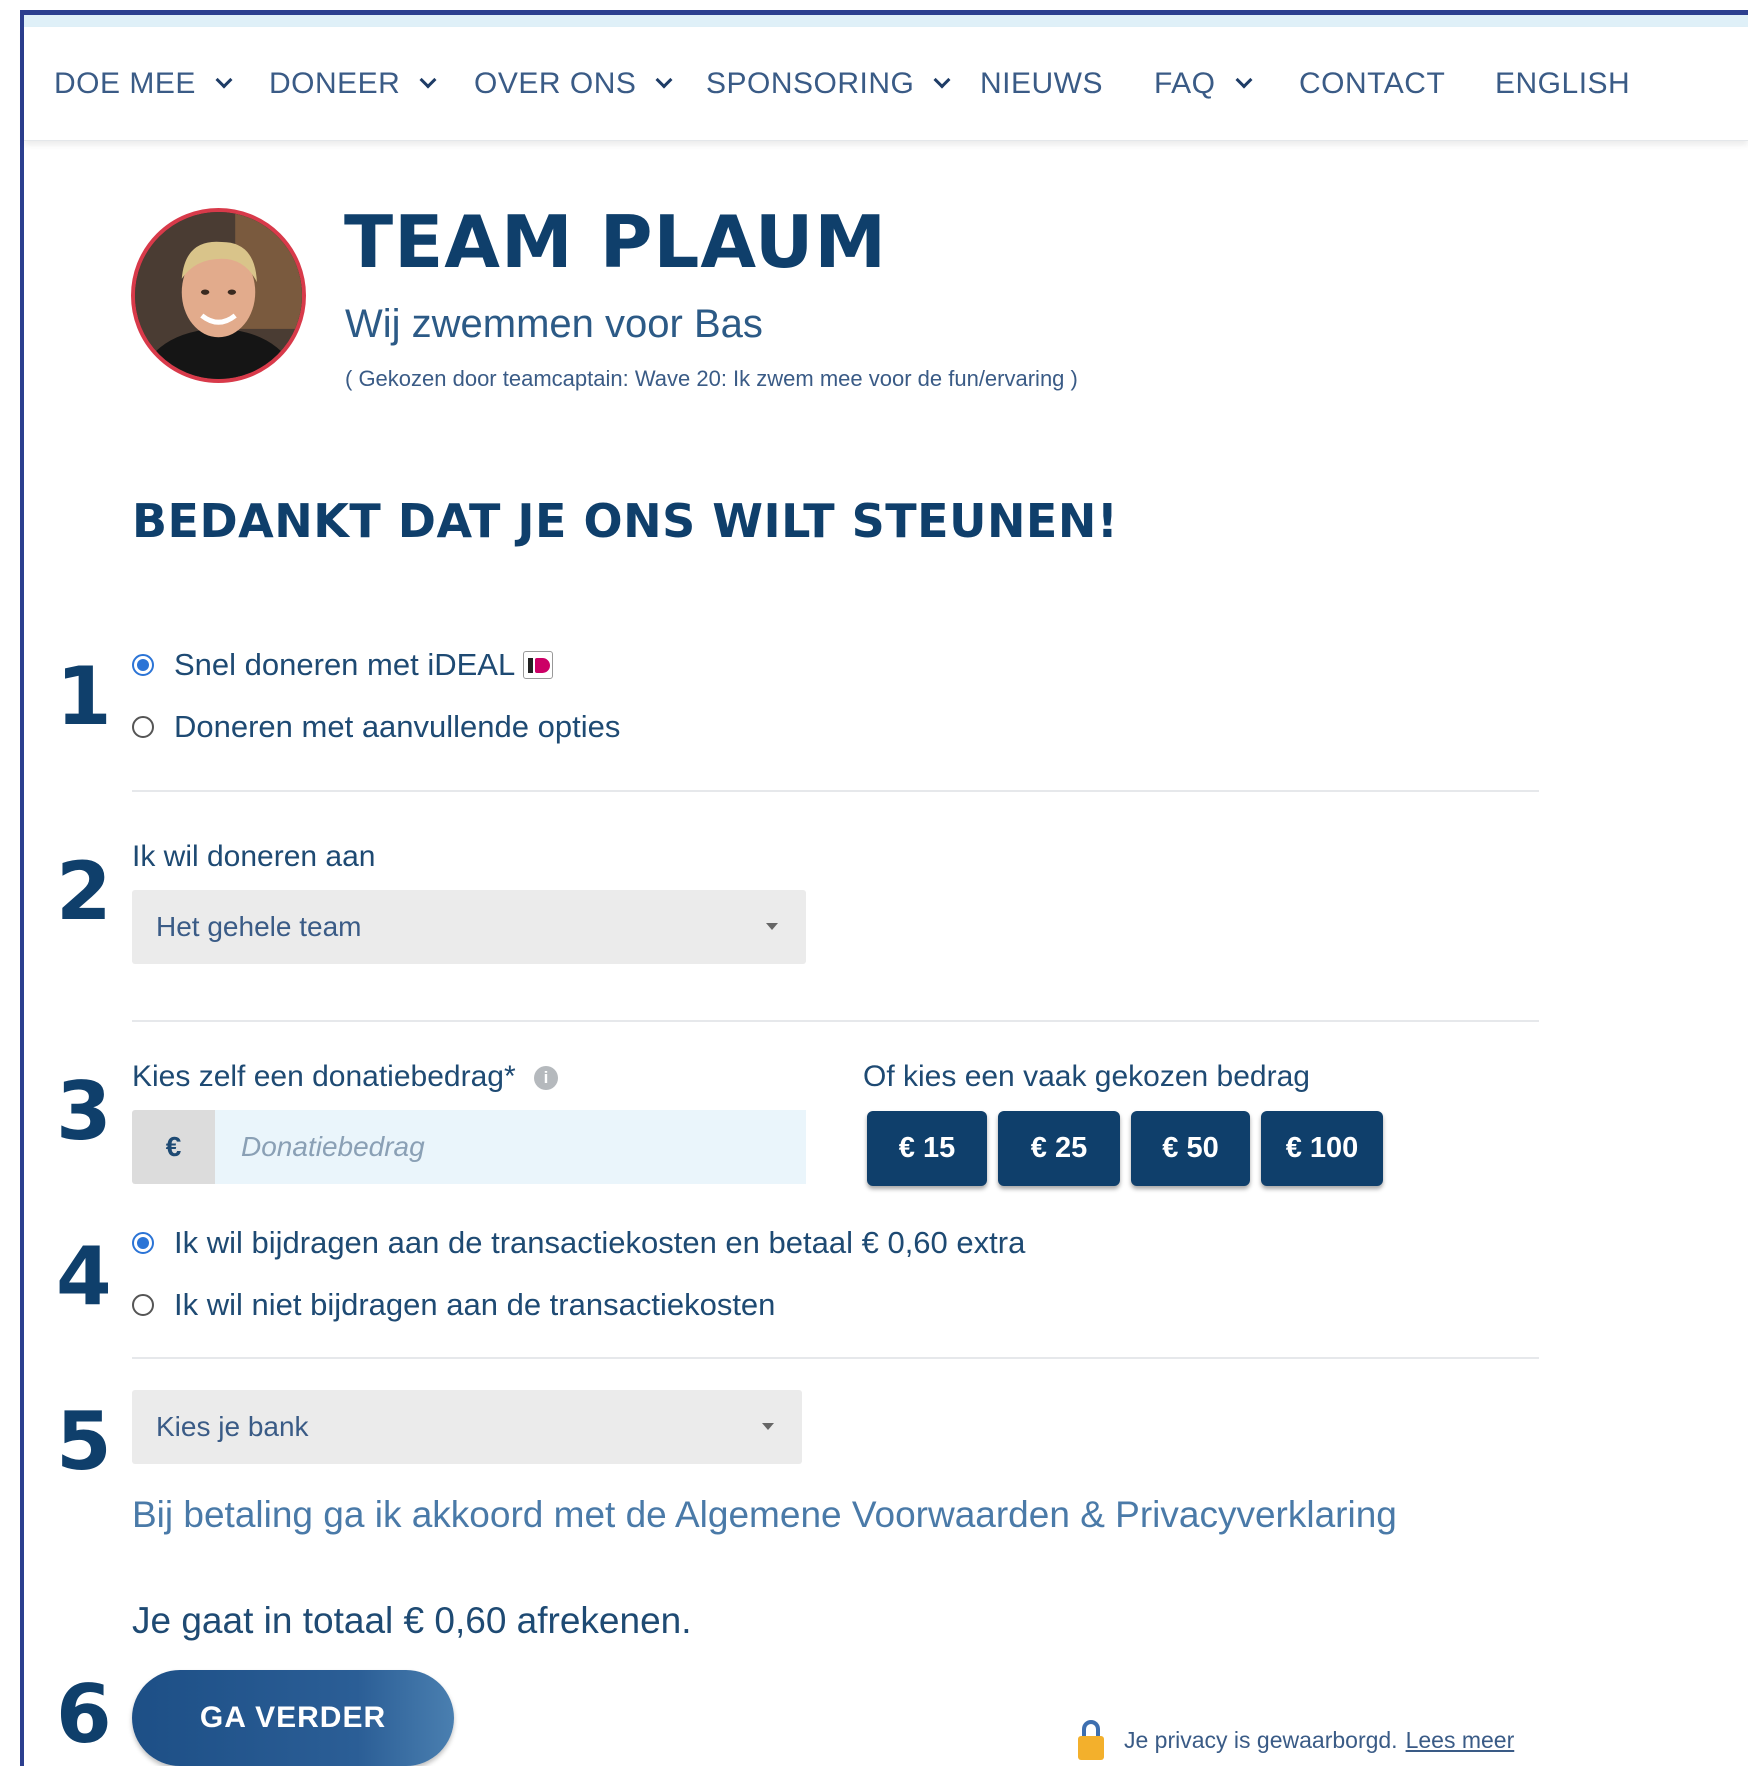  I want to click on preset-amount-50-button: € 50, so click(1190, 1148).